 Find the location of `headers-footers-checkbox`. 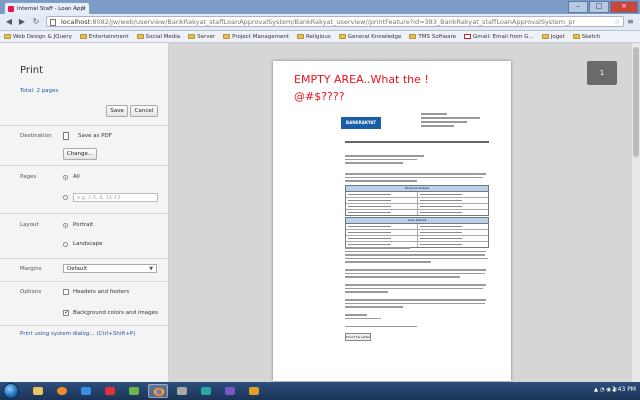

headers-footers-checkbox is located at coordinates (66, 292).